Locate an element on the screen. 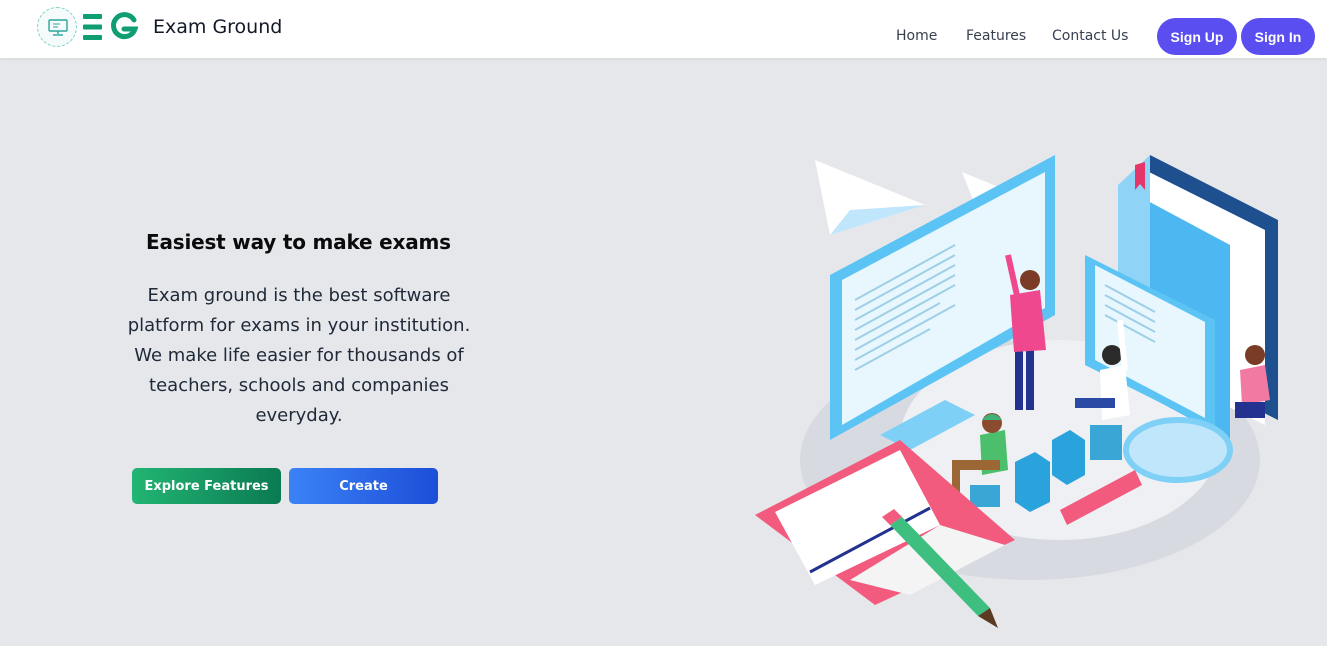 The width and height of the screenshot is (1327, 646). sign-in-button: Sign In is located at coordinates (1278, 36).